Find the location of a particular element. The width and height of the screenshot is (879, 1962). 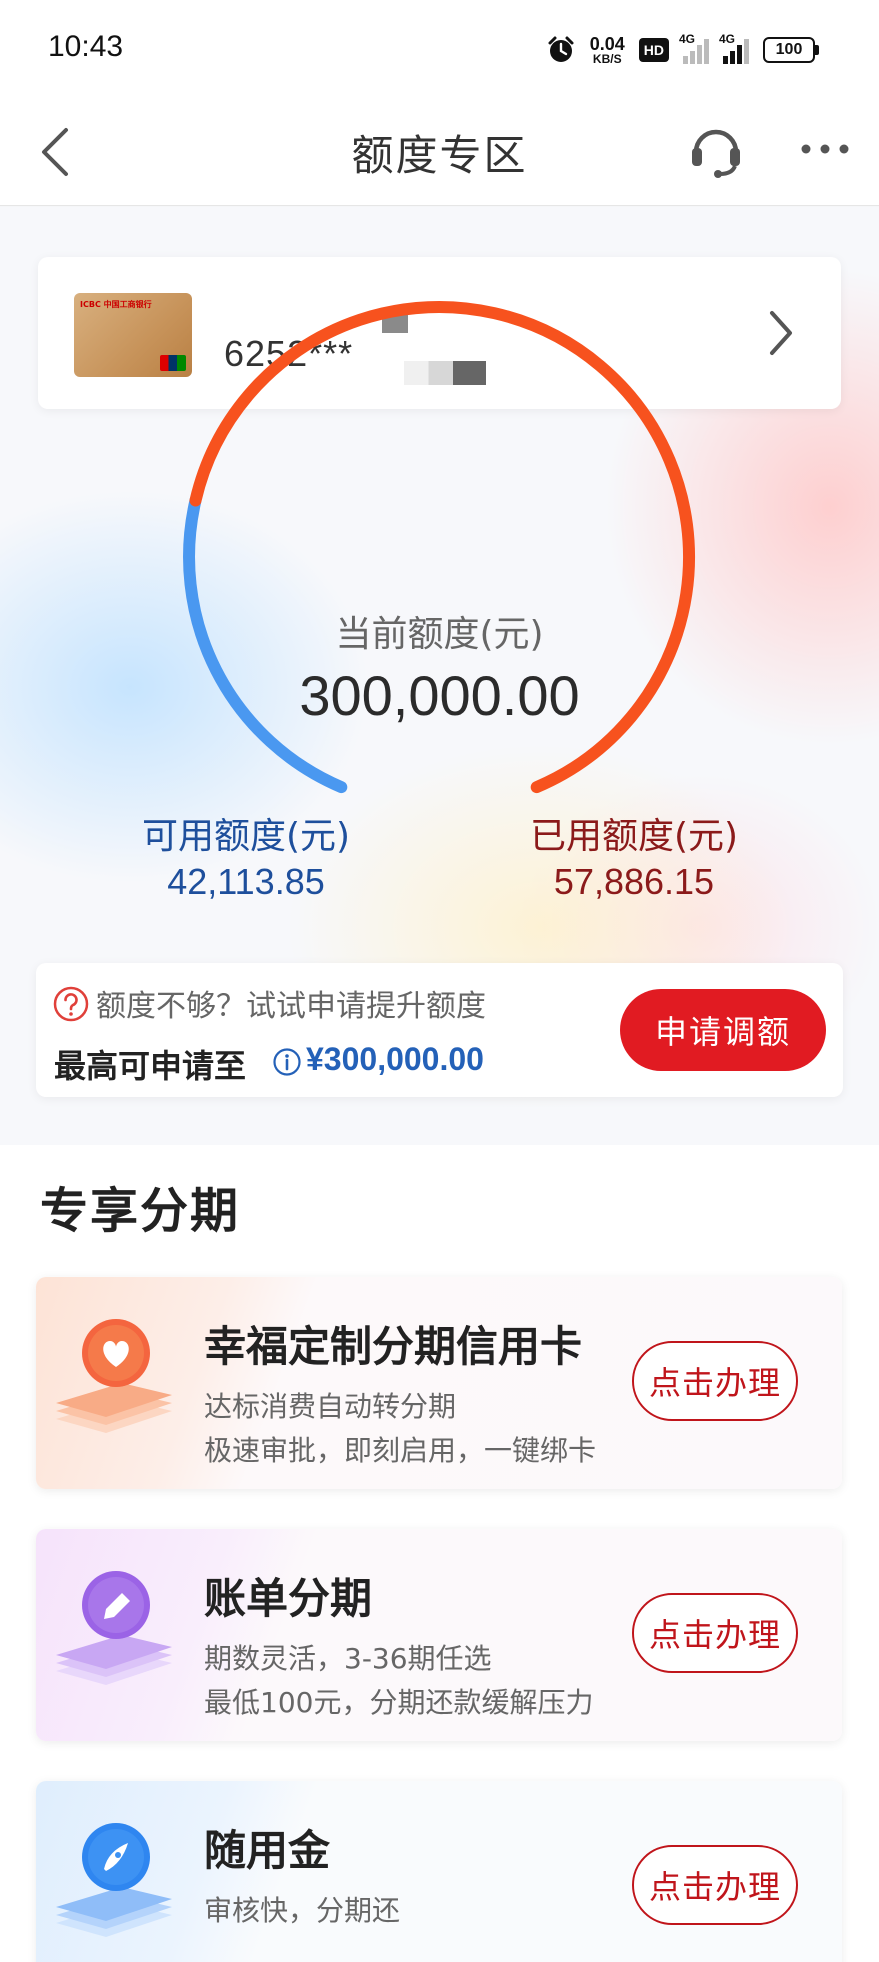

offer-card-flexible-cash: 随用金 审核快，分期还 点击办理 is located at coordinates (439, 1871).